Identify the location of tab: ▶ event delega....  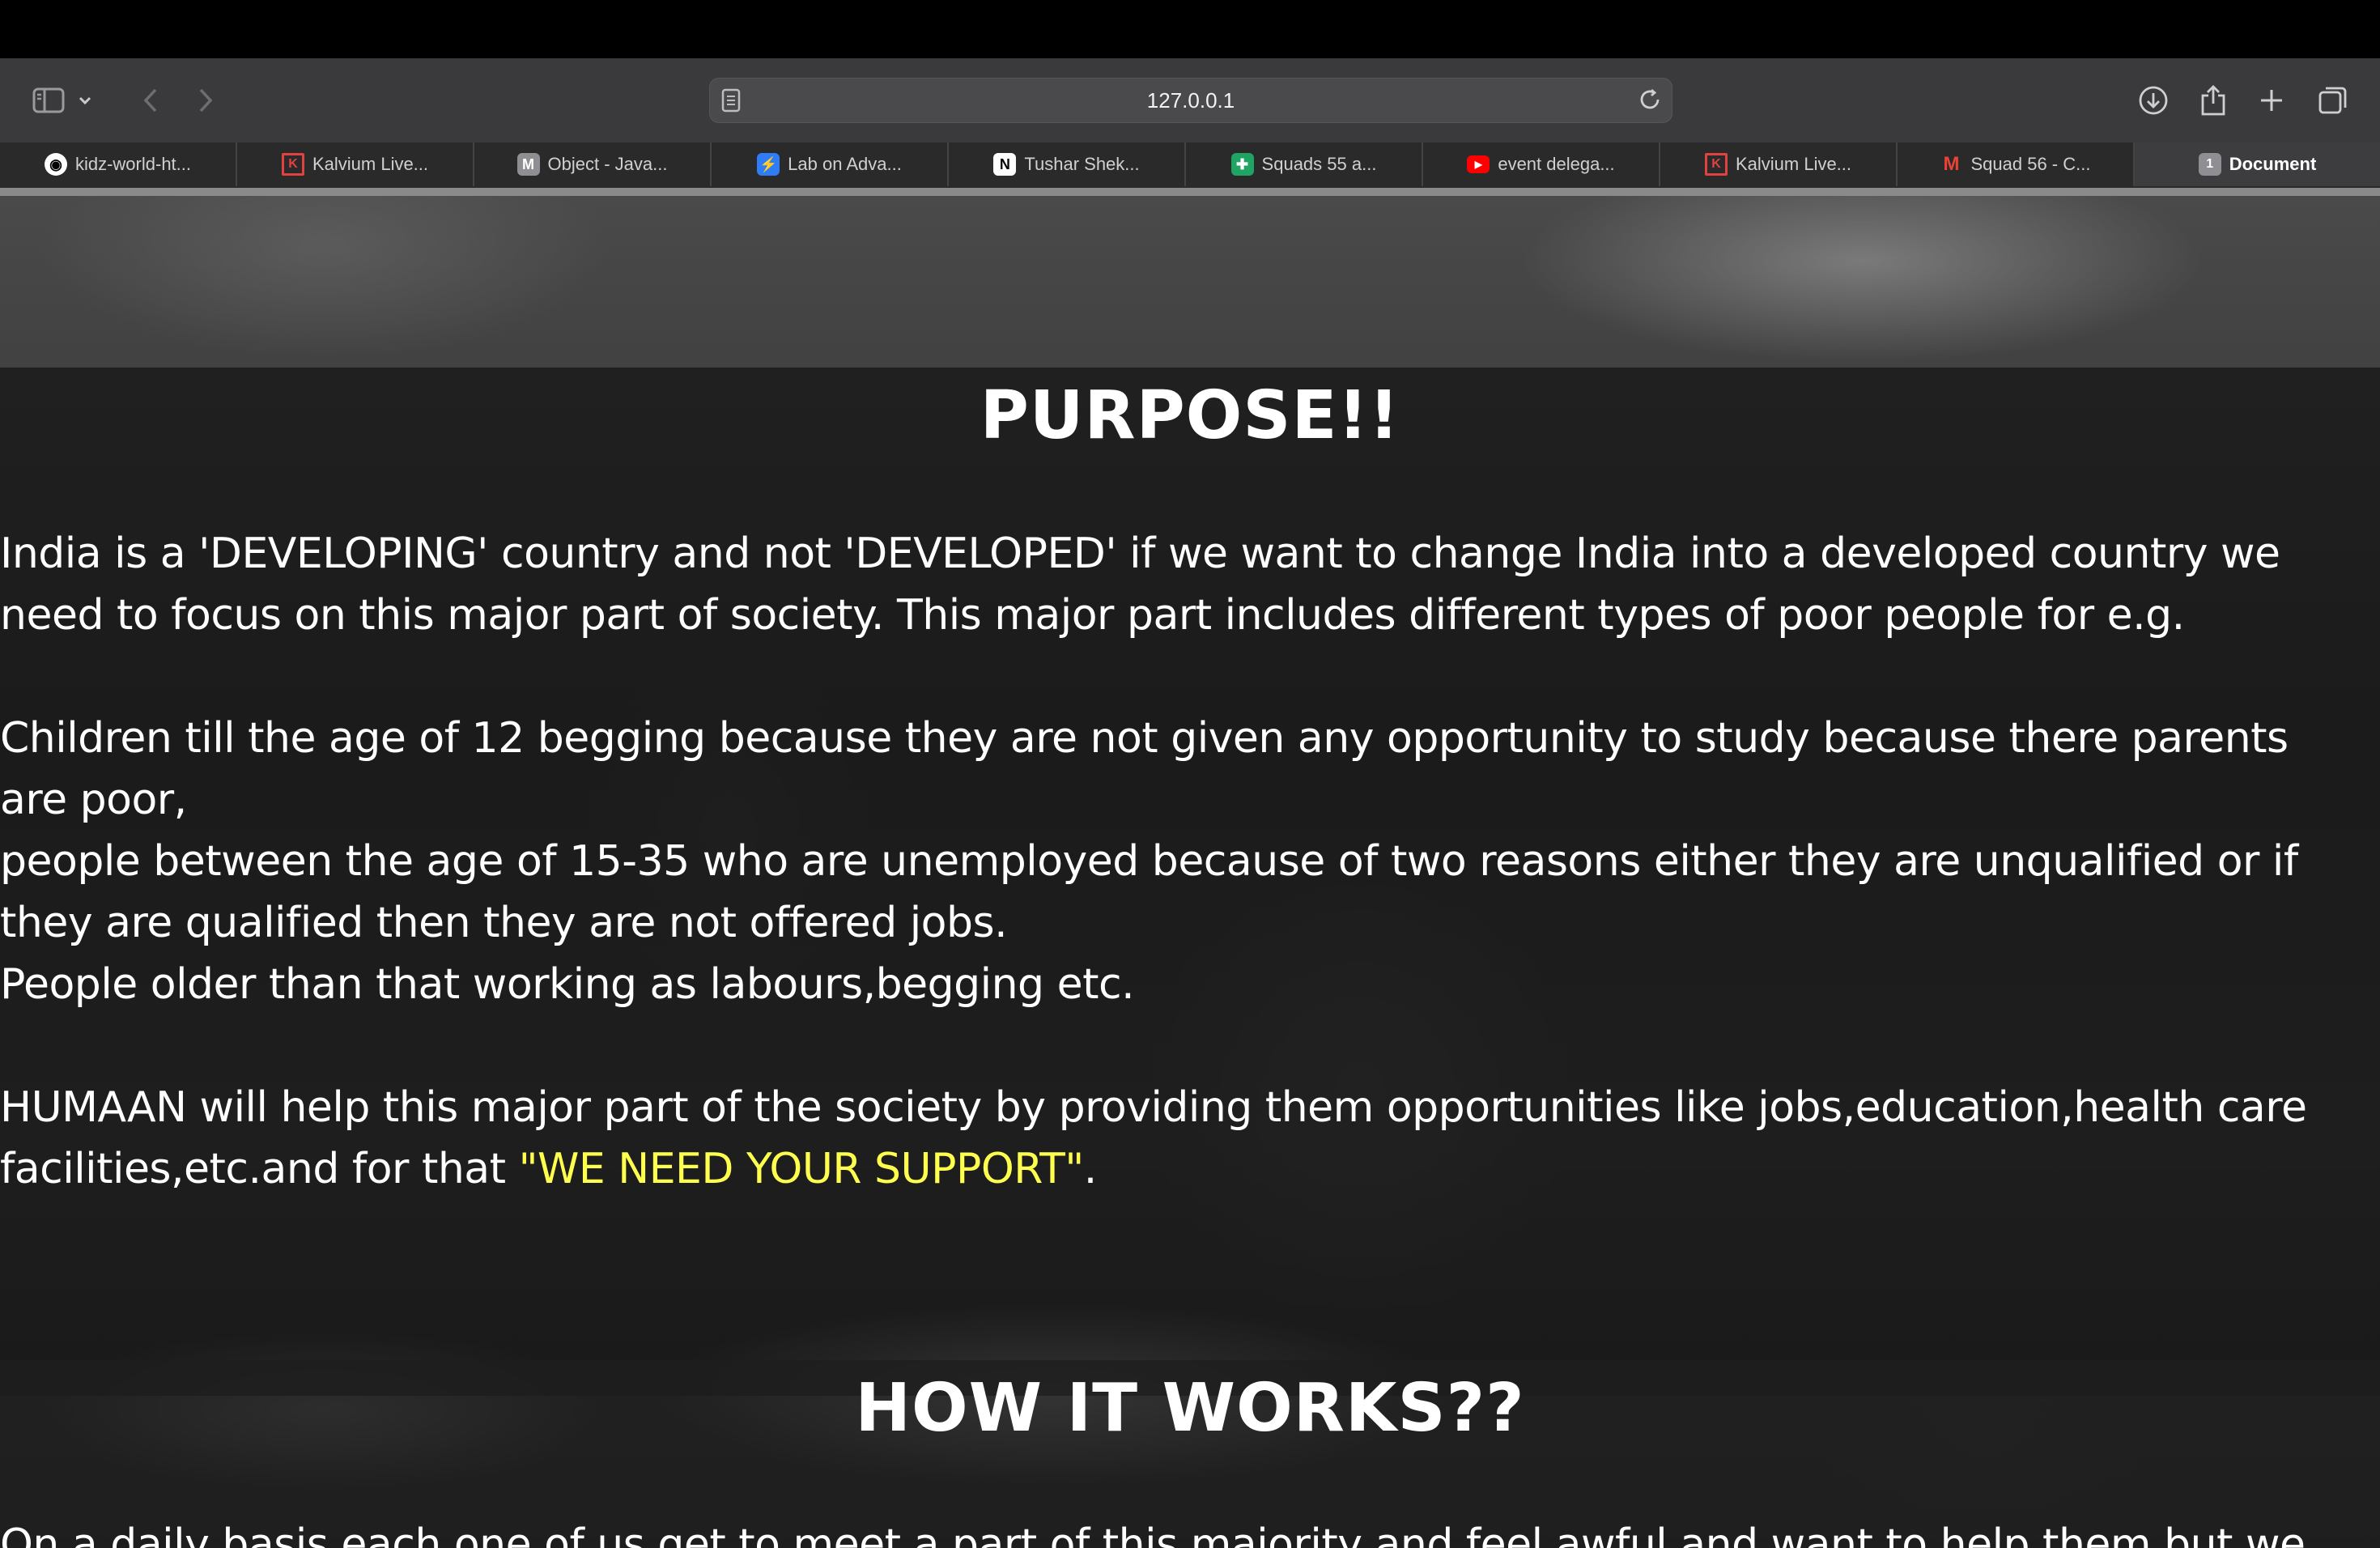
(1541, 164).